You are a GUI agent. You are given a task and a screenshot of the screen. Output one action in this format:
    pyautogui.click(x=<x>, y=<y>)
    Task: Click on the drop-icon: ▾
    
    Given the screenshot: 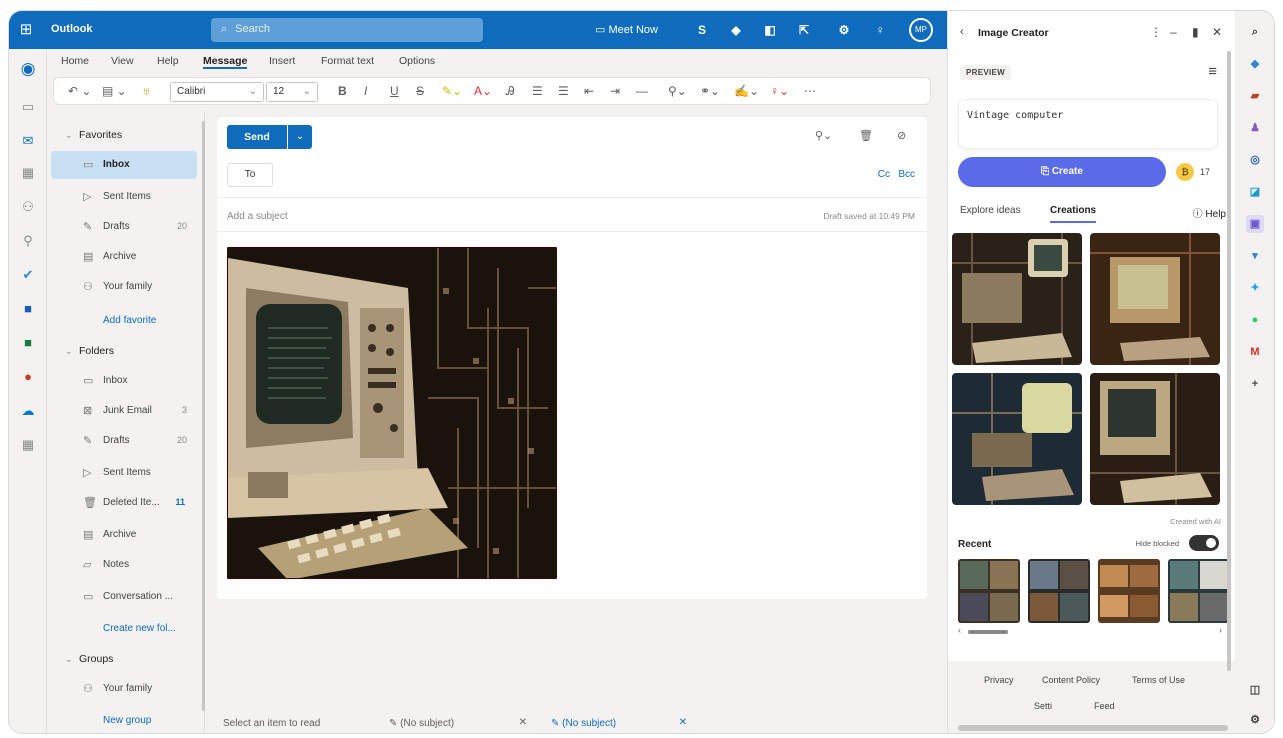 What is the action you would take?
    pyautogui.click(x=1255, y=256)
    